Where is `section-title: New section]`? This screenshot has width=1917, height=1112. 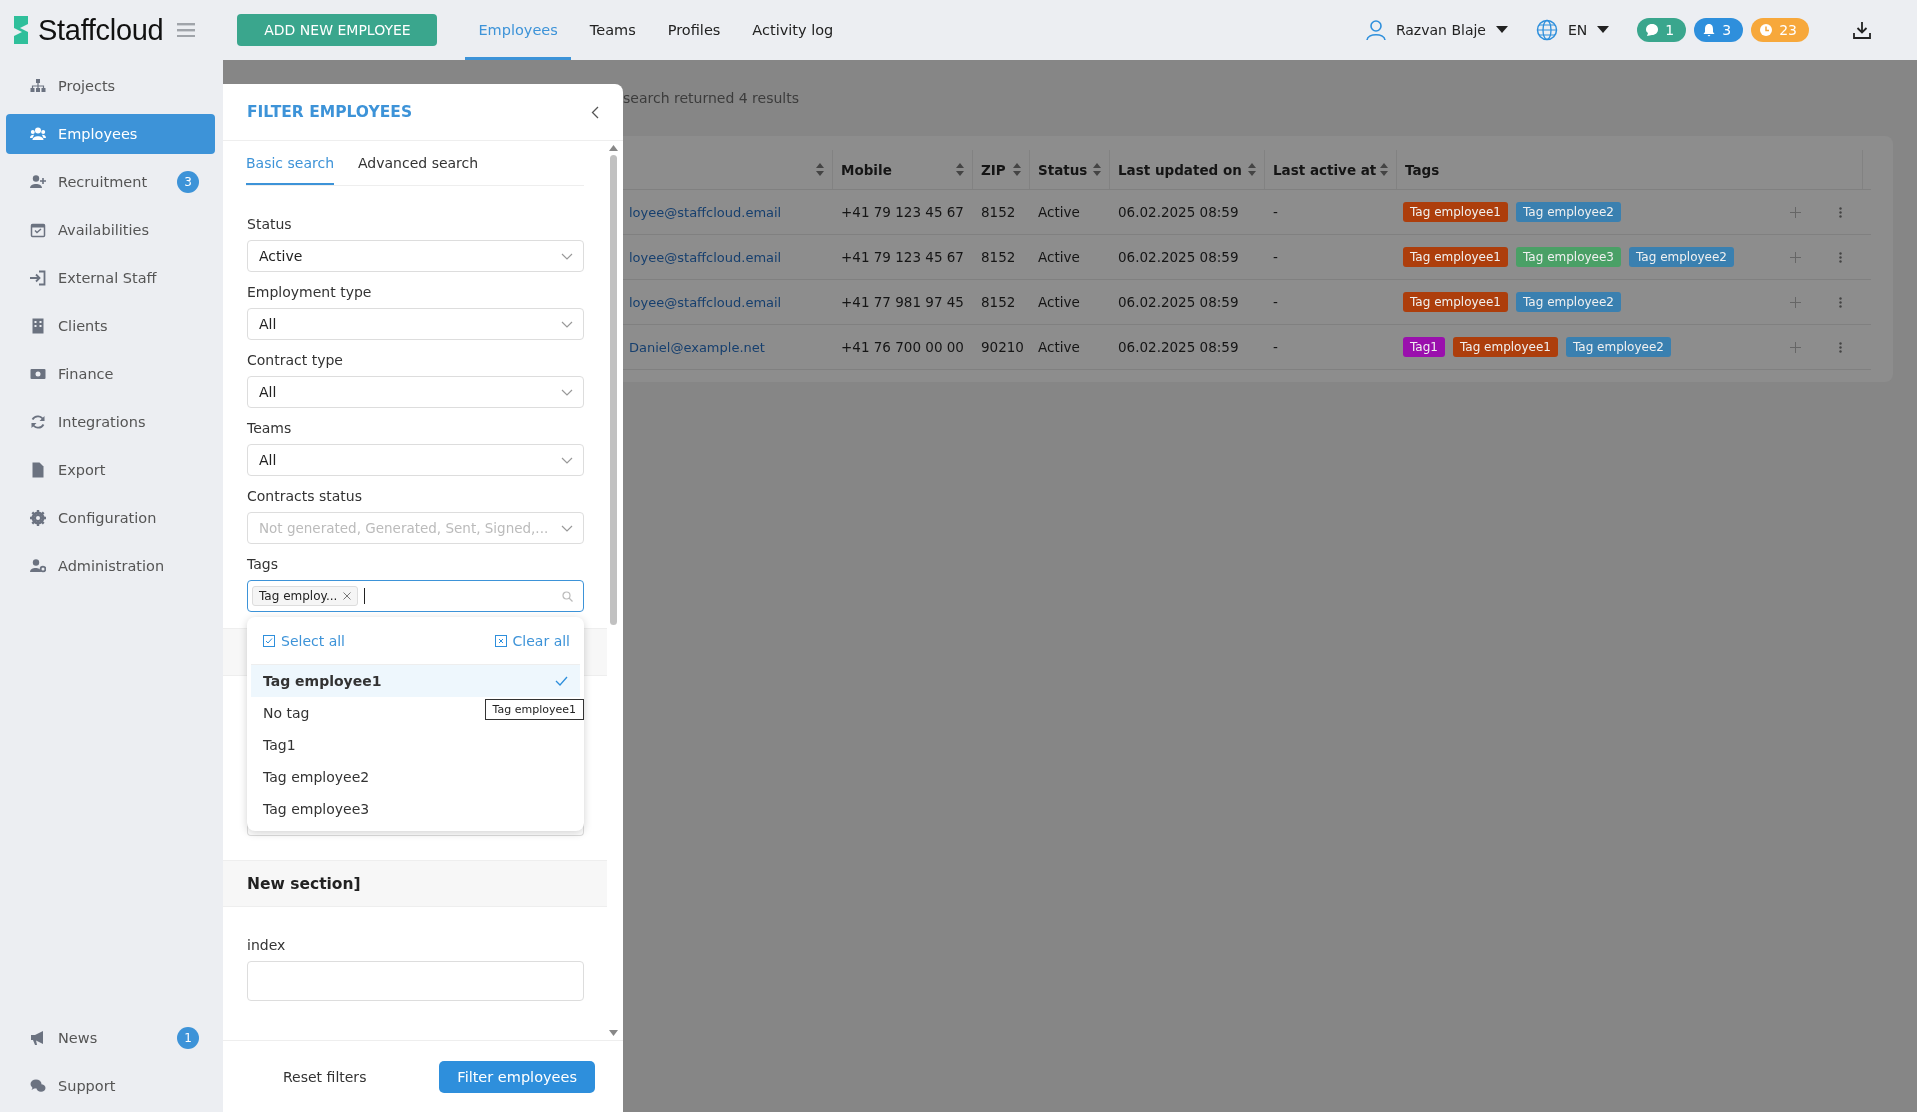
section-title: New section] is located at coordinates (415, 883).